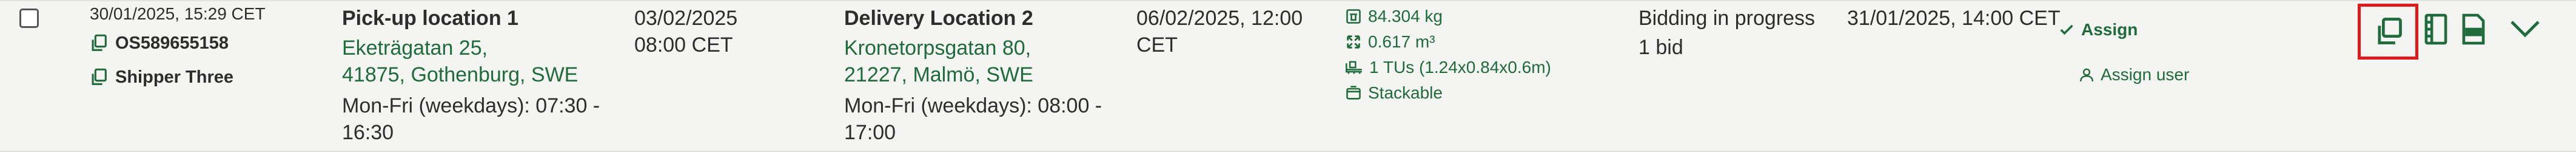 This screenshot has height=152, width=2576. I want to click on cargo-volume: 0.617 m³, so click(1390, 42).